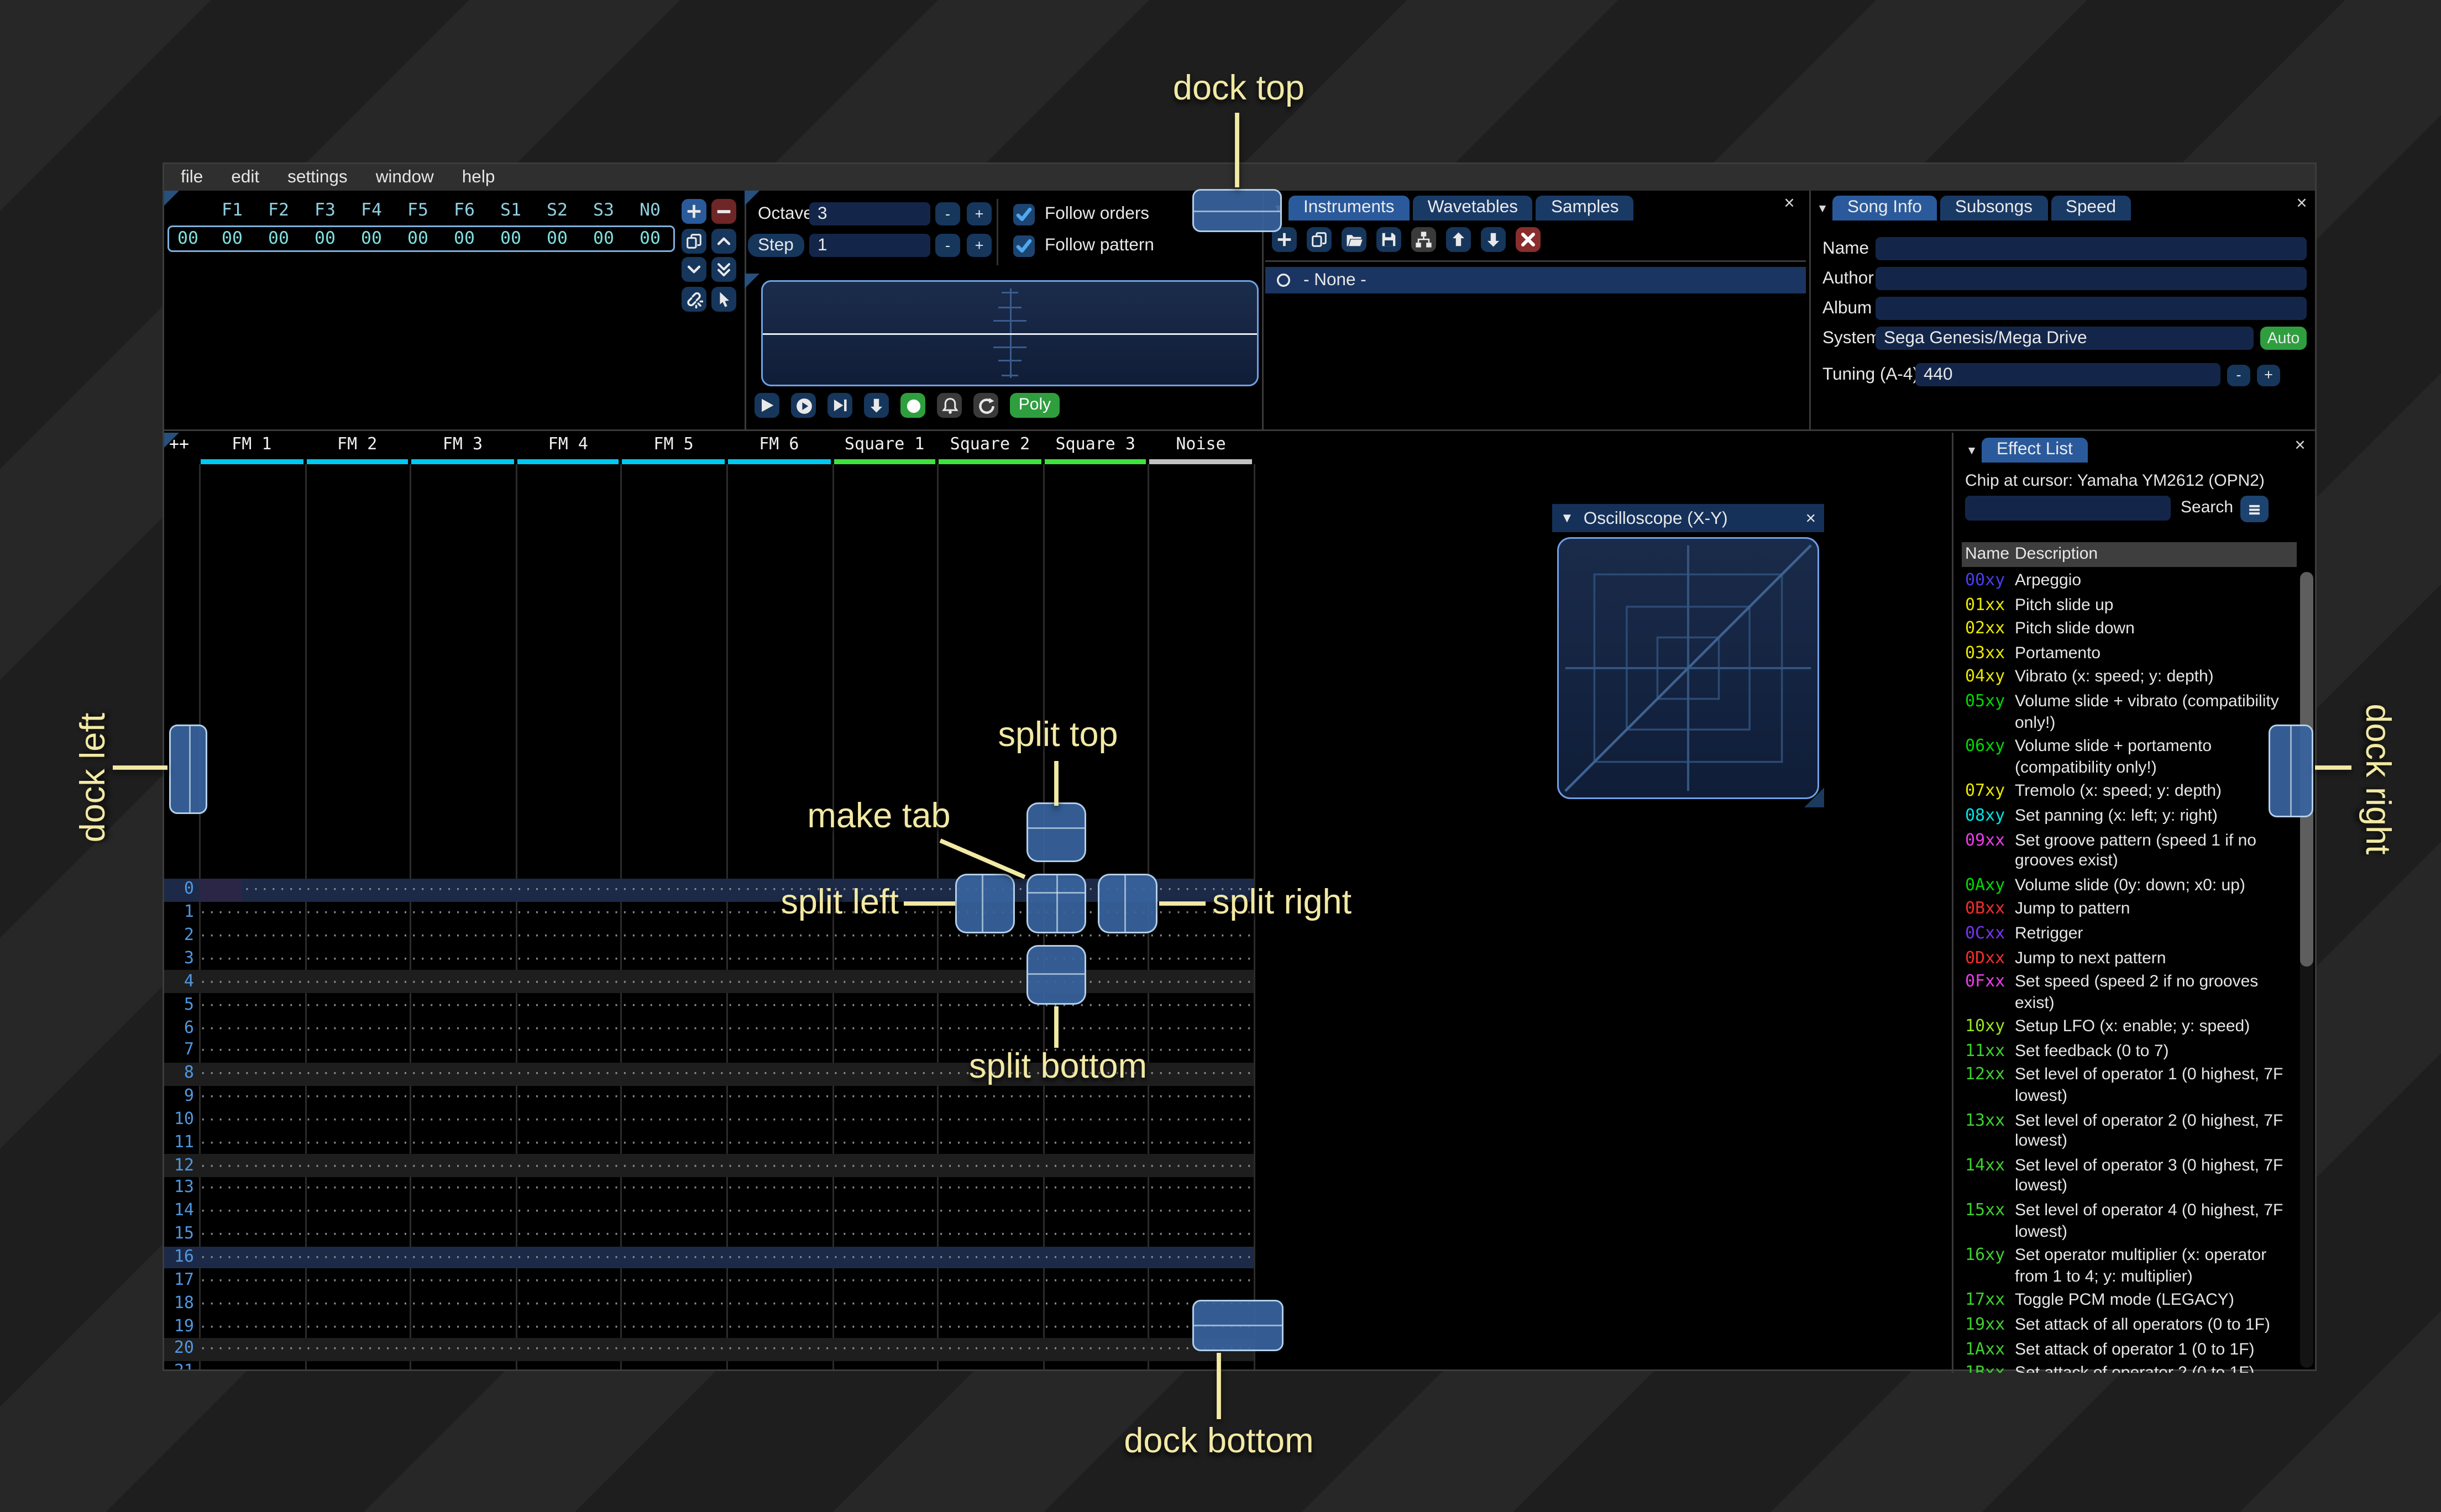  I want to click on channel-header-noise: Noise, so click(1201, 445).